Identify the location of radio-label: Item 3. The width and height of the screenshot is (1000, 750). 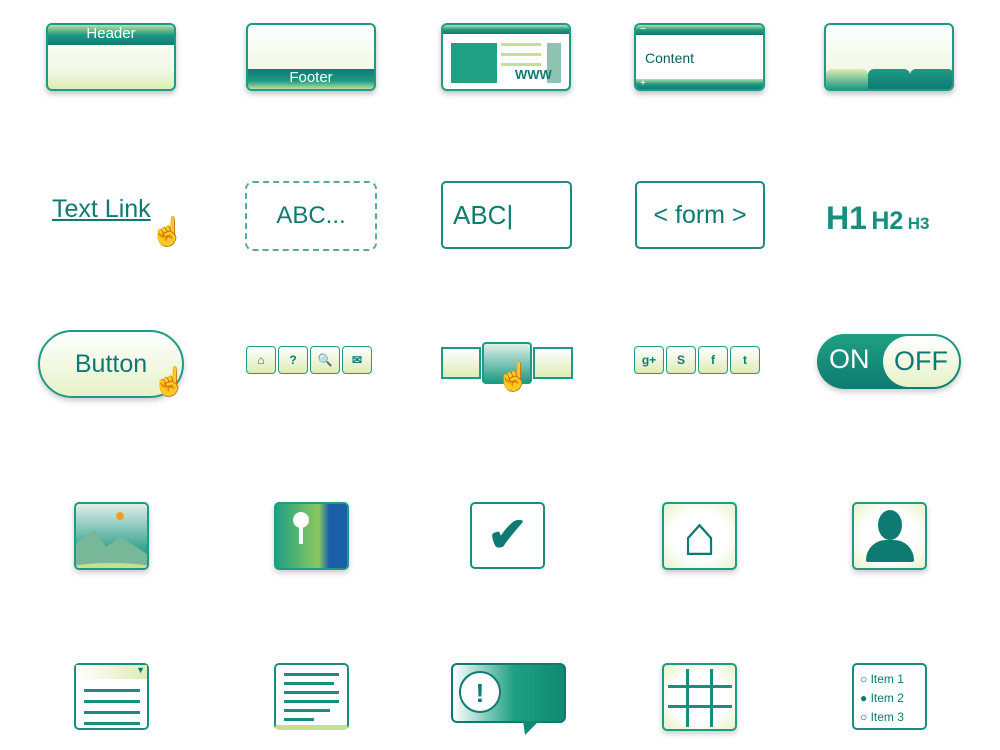
(887, 717).